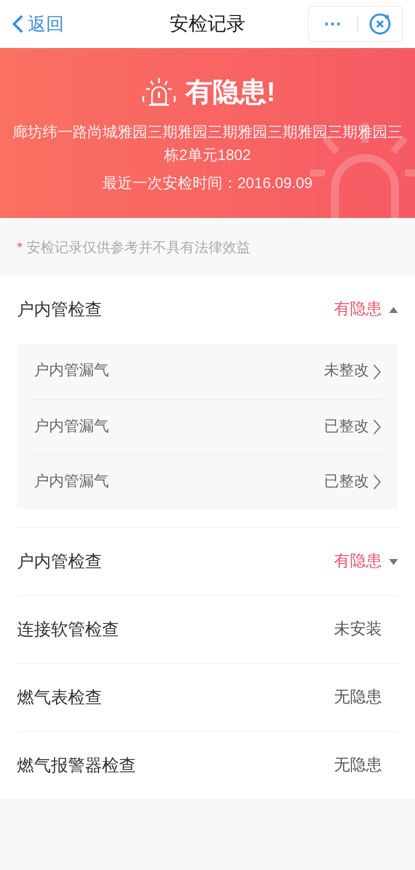 Image resolution: width=415 pixels, height=870 pixels. Describe the element at coordinates (346, 371) in the screenshot. I see `item-status: 未整改` at that location.